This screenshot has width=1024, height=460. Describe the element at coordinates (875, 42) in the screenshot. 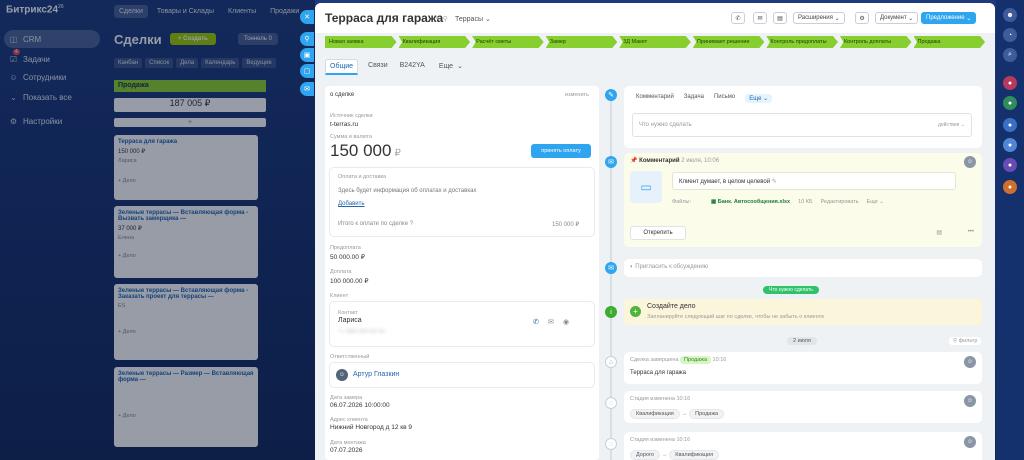

I see `stage-step: Контроль доплаты` at that location.